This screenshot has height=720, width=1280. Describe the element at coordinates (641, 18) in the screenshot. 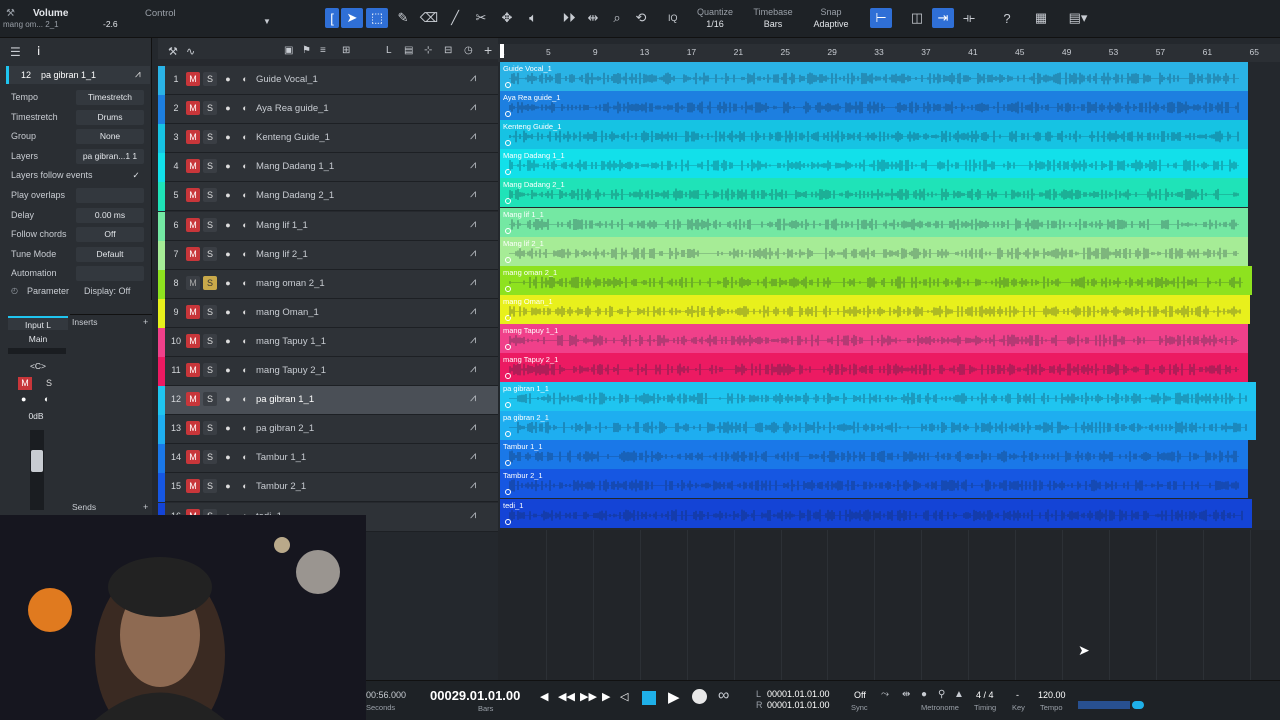

I see `loop-tool-icon: ⟲` at that location.